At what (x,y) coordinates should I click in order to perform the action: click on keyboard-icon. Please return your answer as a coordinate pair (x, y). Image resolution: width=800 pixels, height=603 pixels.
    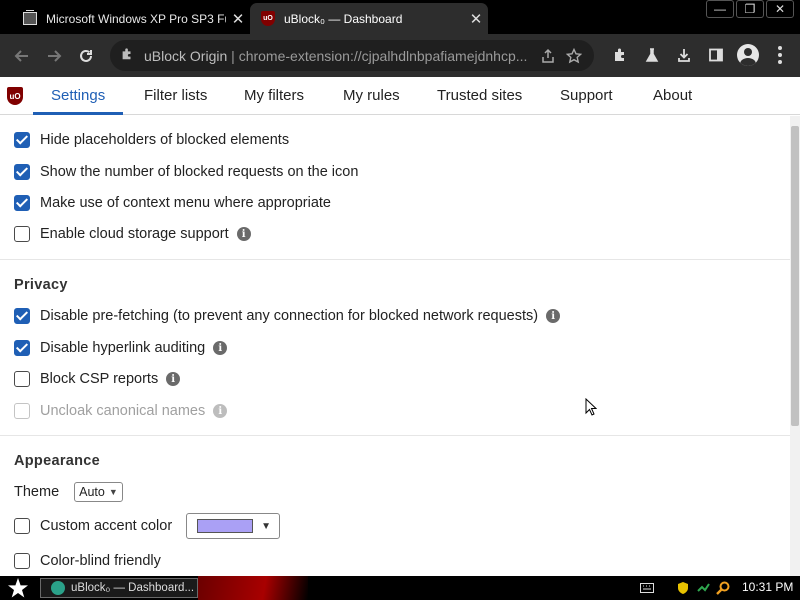
    Looking at the image, I should click on (647, 588).